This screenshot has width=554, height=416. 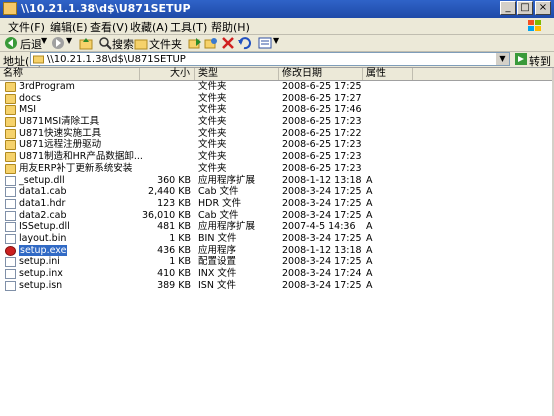 What do you see at coordinates (116, 59) in the screenshot?
I see `address-value: \\10.21.1.38\d$\U871SETUP` at bounding box center [116, 59].